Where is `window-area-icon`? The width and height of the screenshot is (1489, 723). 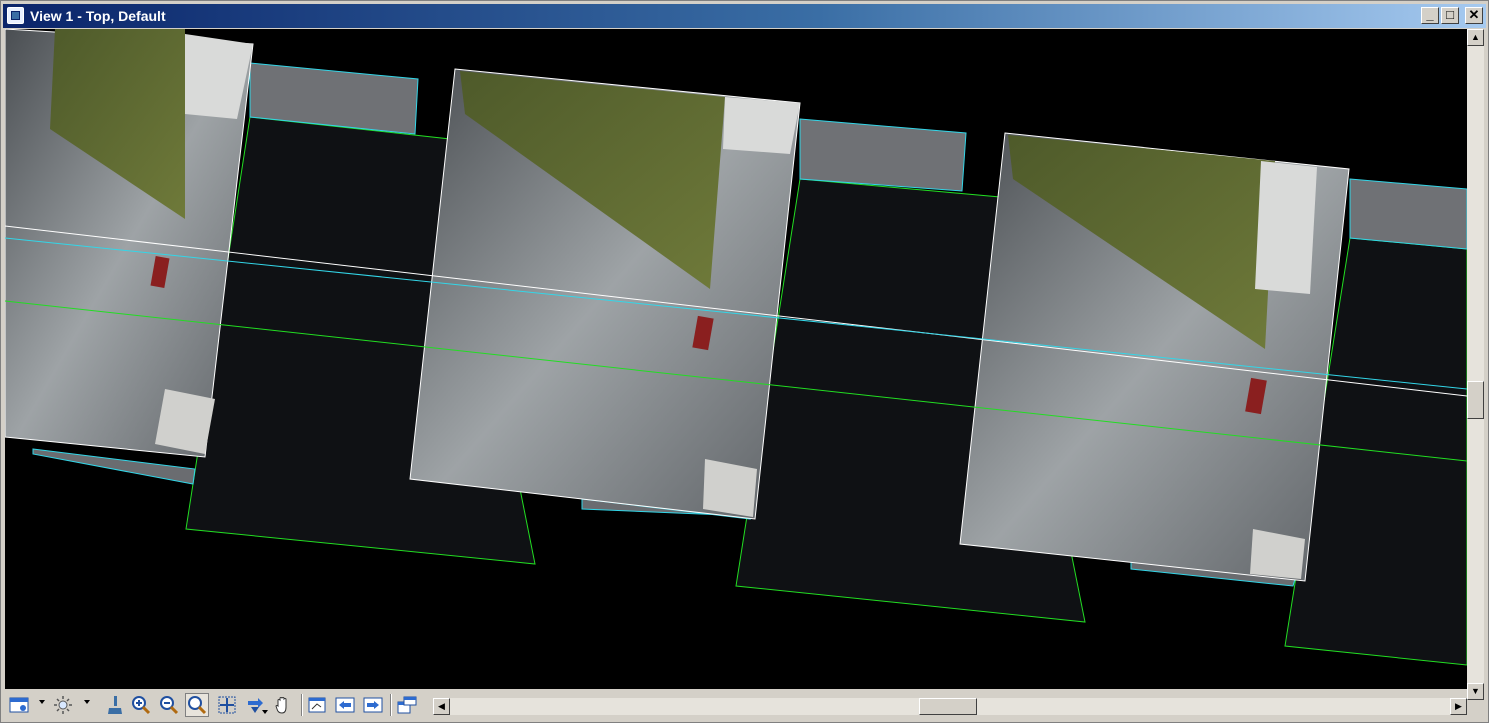
window-area-icon is located at coordinates (197, 705).